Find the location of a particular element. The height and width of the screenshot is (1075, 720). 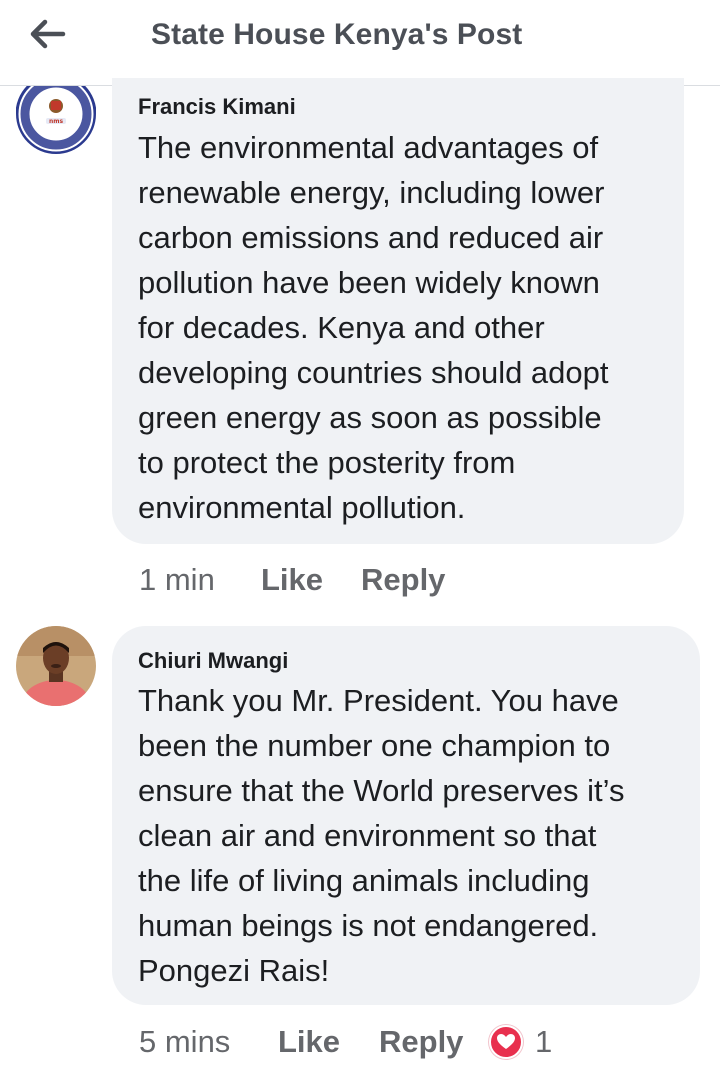

back-button is located at coordinates (48, 34).